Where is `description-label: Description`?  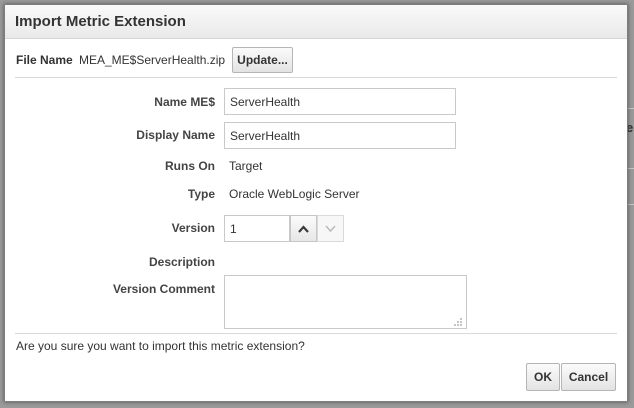
description-label: Description is located at coordinates (181, 262).